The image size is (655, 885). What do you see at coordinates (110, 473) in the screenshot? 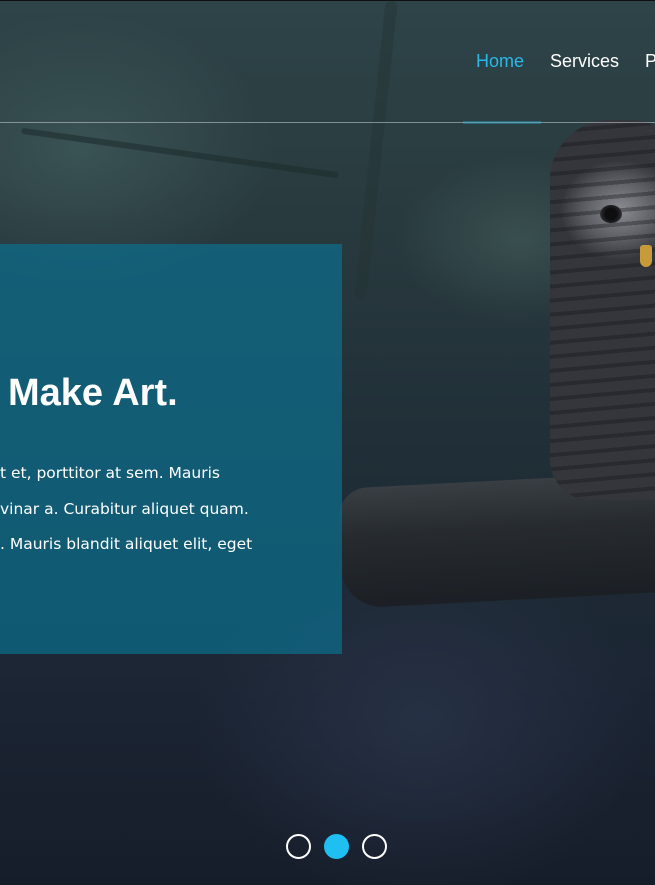
I see `slide-description-line: t et, porttitor at sem. Mauris` at bounding box center [110, 473].